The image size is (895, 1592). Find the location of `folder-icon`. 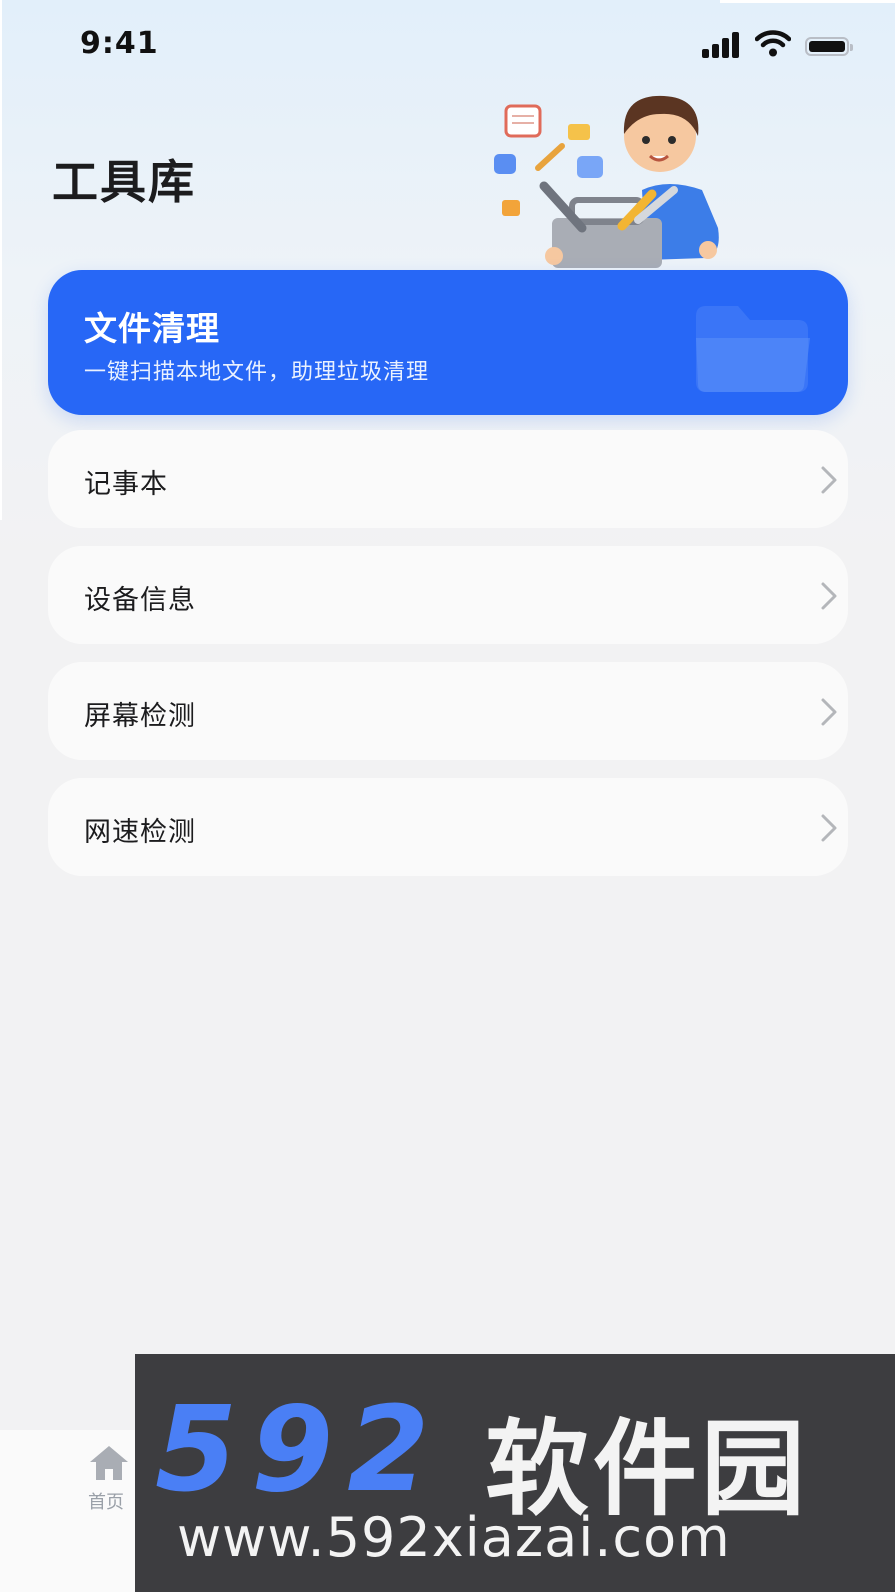

folder-icon is located at coordinates (753, 349).